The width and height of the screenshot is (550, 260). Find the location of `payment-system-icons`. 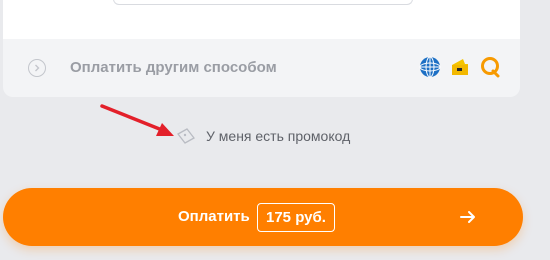

payment-system-icons is located at coordinates (460, 67).